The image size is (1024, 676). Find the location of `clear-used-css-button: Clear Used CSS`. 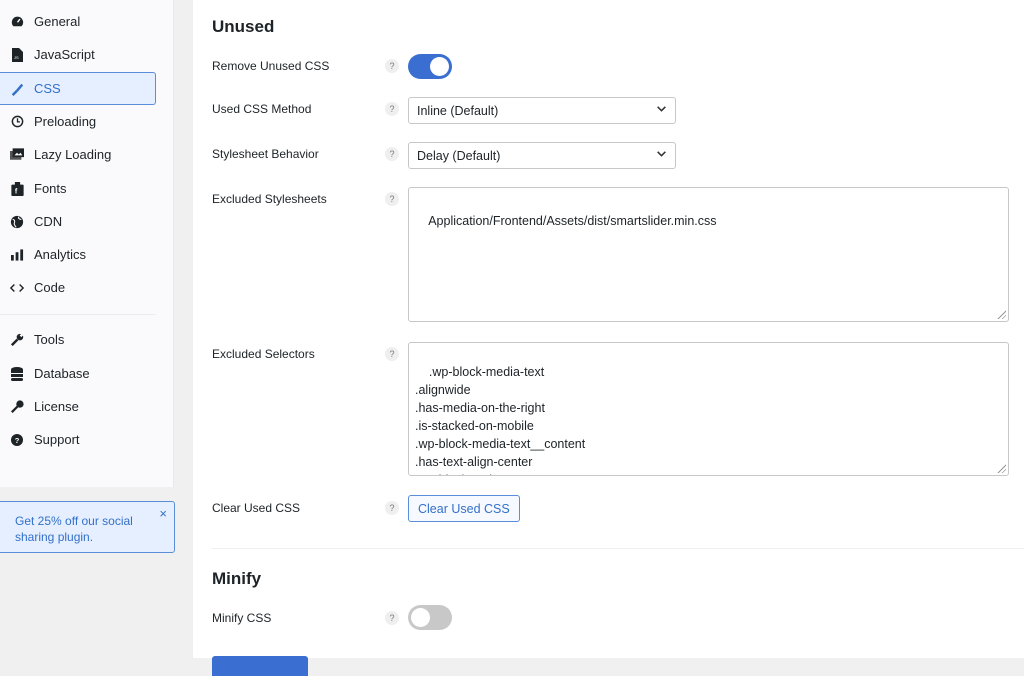

clear-used-css-button: Clear Used CSS is located at coordinates (464, 508).